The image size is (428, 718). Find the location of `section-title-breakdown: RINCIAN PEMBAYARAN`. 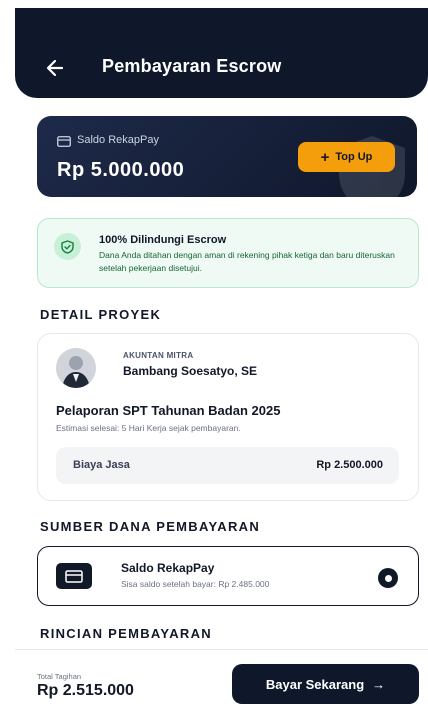

section-title-breakdown: RINCIAN PEMBAYARAN is located at coordinates (126, 633).